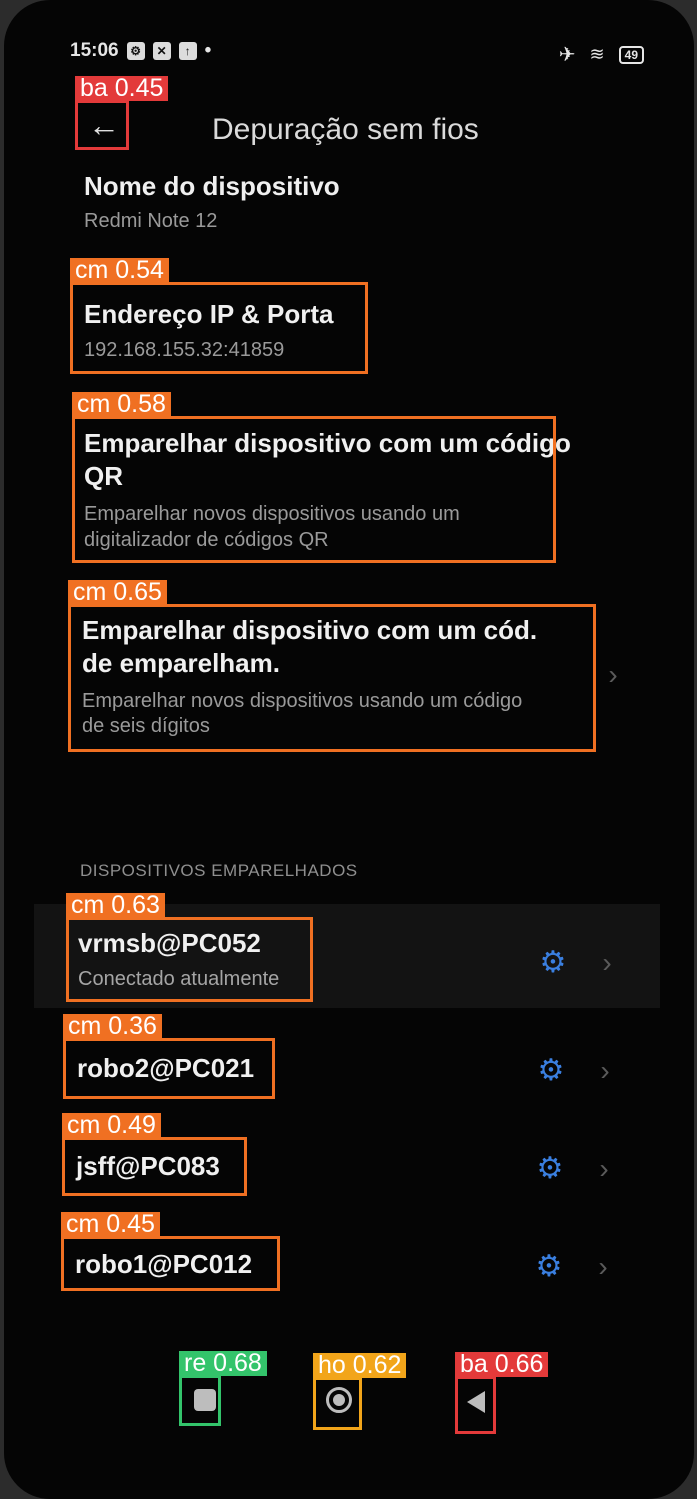 This screenshot has height=1499, width=697. Describe the element at coordinates (119, 270) in the screenshot. I see `annotation-label: cm 0.54` at that location.